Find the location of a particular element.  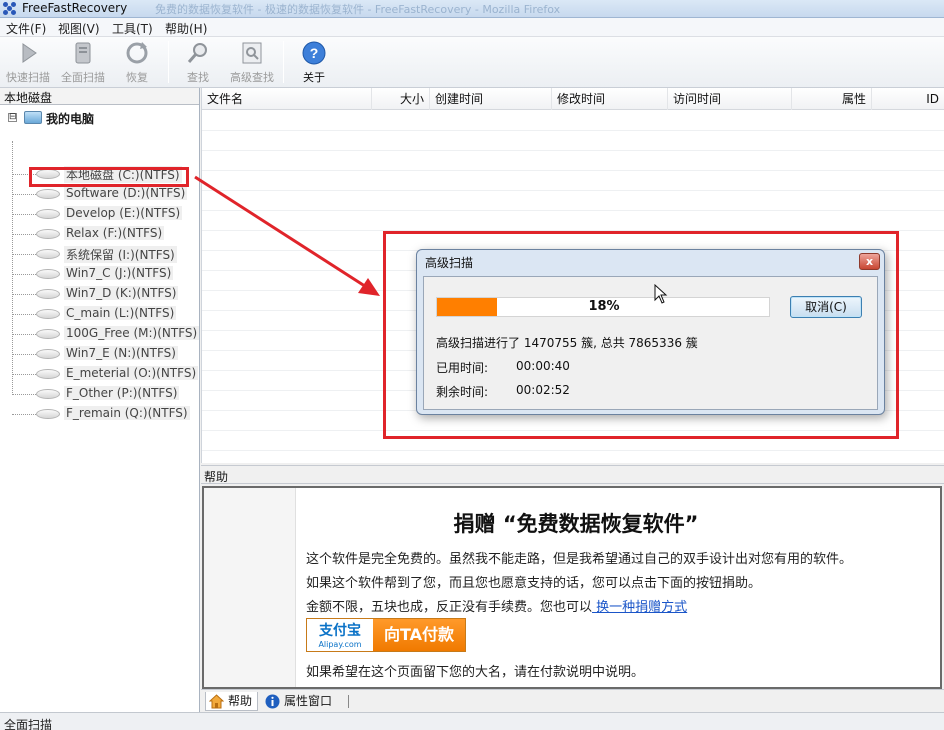

elapsed-label: 已用时间: is located at coordinates (462, 368).